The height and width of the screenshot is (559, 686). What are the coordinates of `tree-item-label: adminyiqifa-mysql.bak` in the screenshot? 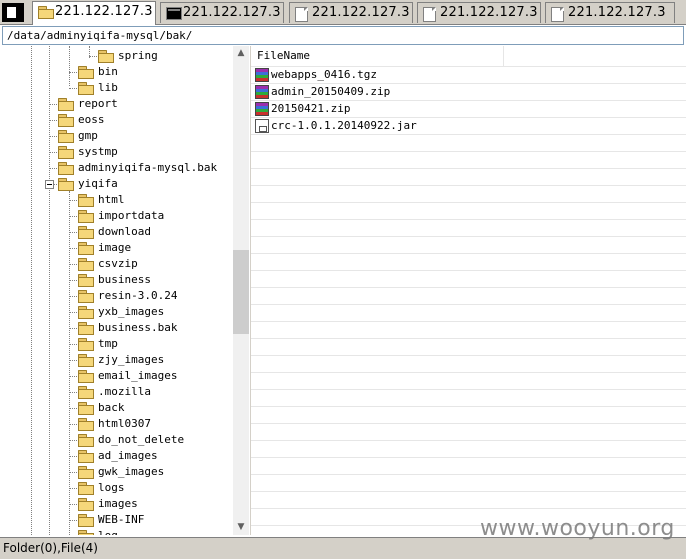 It's located at (148, 167).